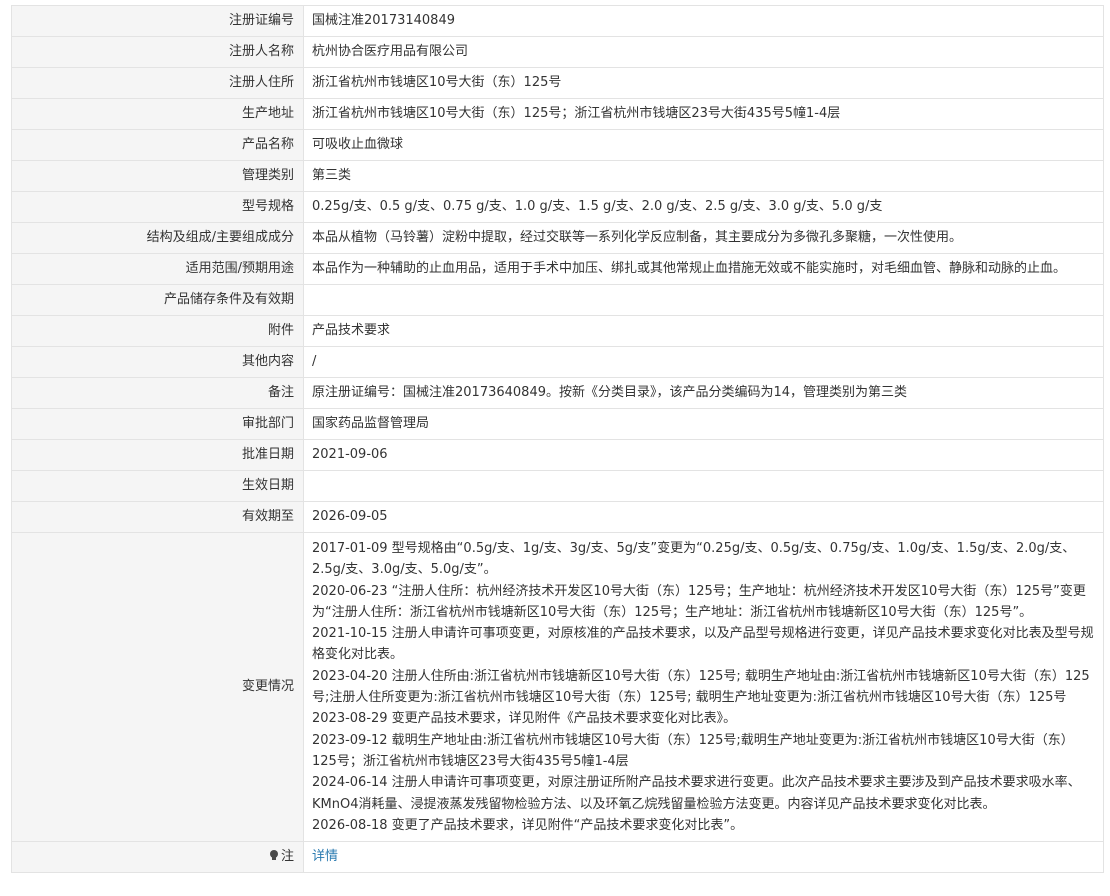 The image size is (1110, 896). Describe the element at coordinates (157, 455) in the screenshot. I see `approval-date-label: 批准日期` at that location.